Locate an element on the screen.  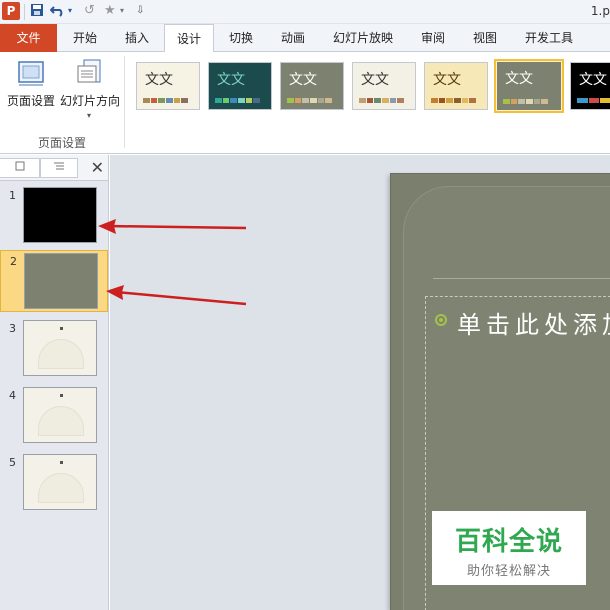
slides-pane-header: ✕ is located at coordinates (54, 168).